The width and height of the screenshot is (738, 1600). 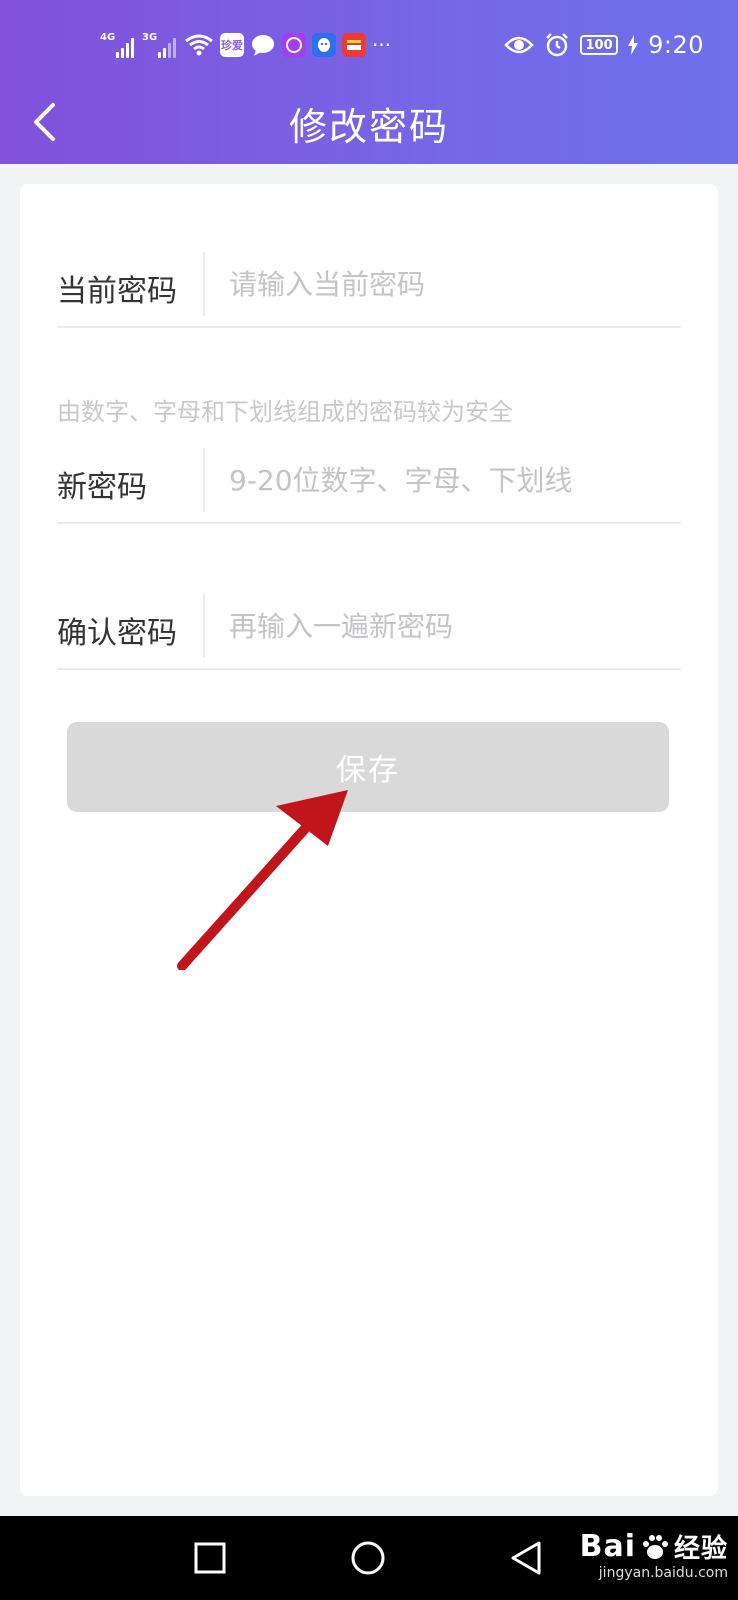 What do you see at coordinates (118, 45) in the screenshot?
I see `signal-4g-icon: 4G` at bounding box center [118, 45].